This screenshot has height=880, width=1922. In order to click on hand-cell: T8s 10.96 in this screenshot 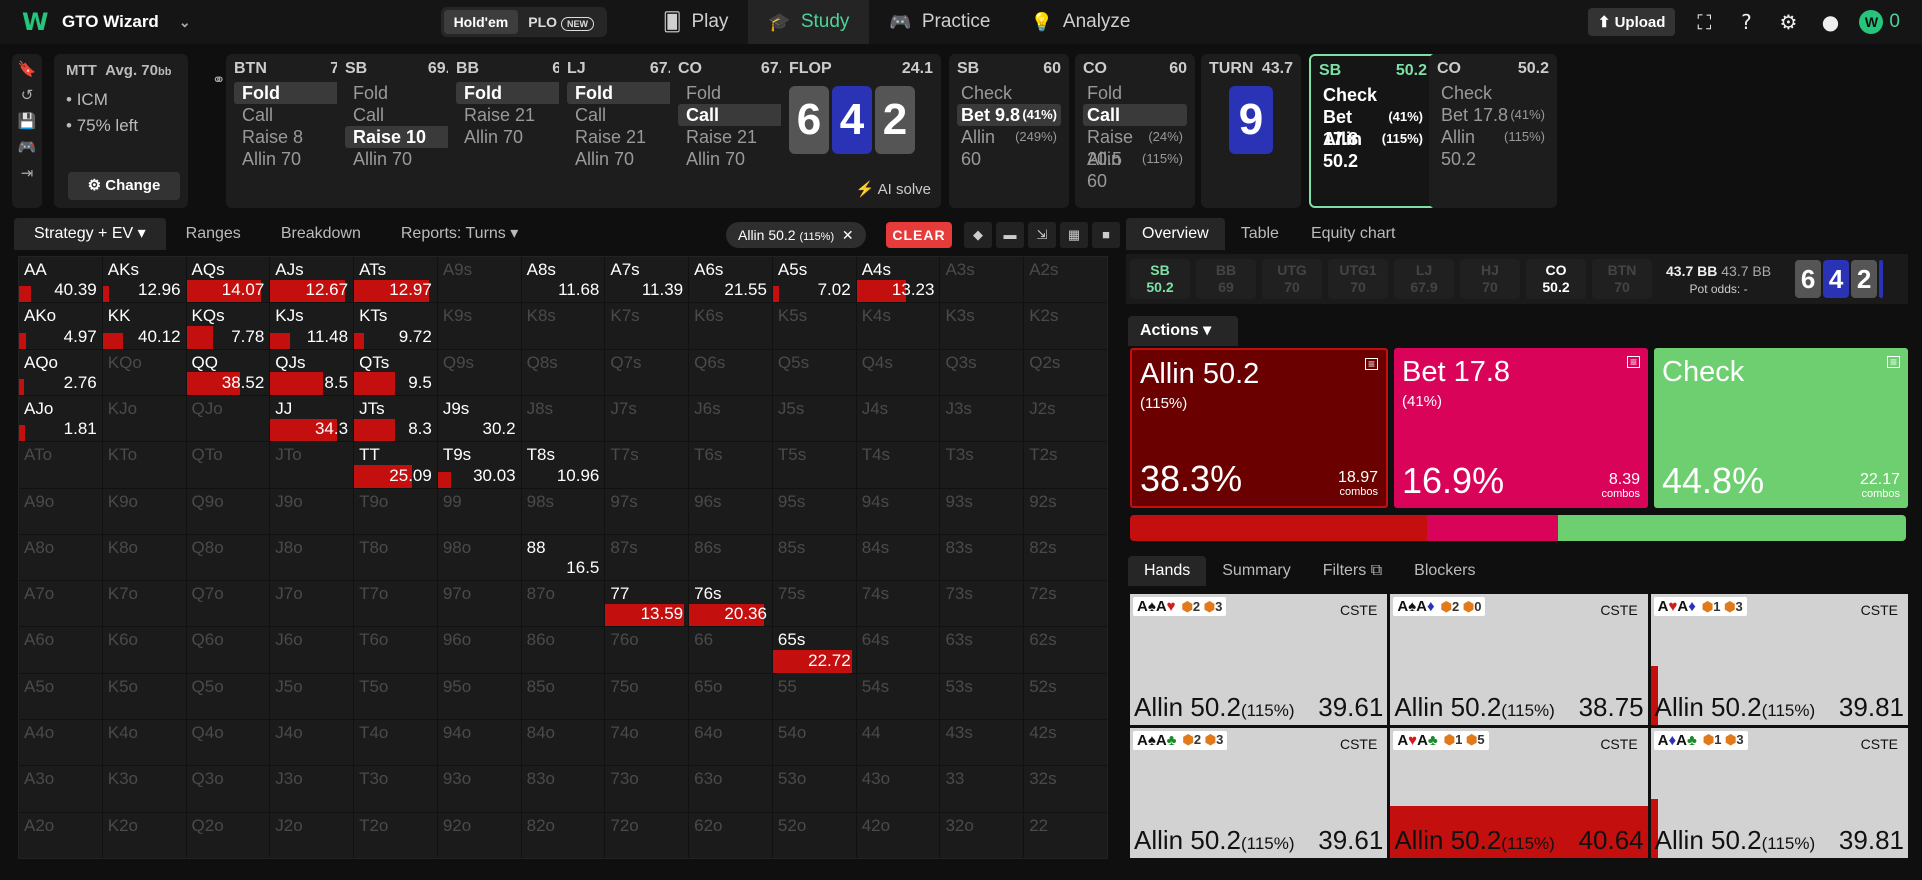, I will do `click(563, 465)`.